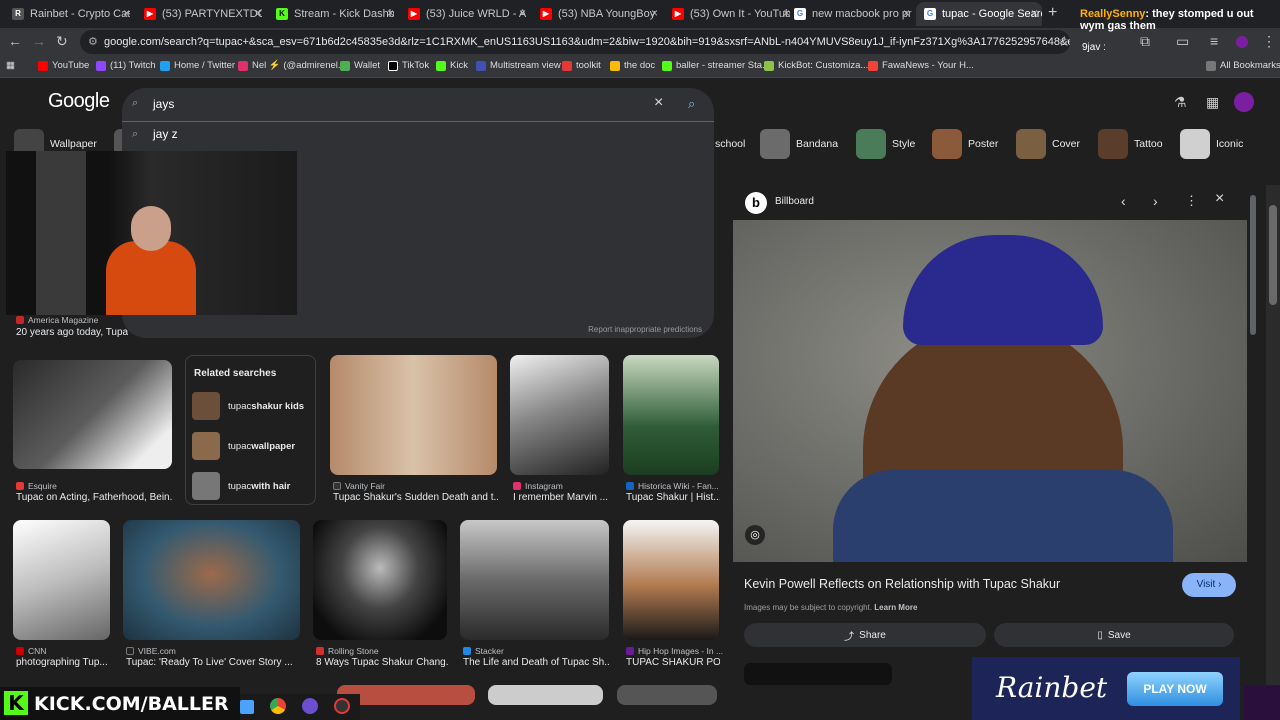 This screenshot has width=1280, height=720. What do you see at coordinates (979, 14) in the screenshot?
I see `tab-tupac-search: G tupac - Google Search ×` at bounding box center [979, 14].